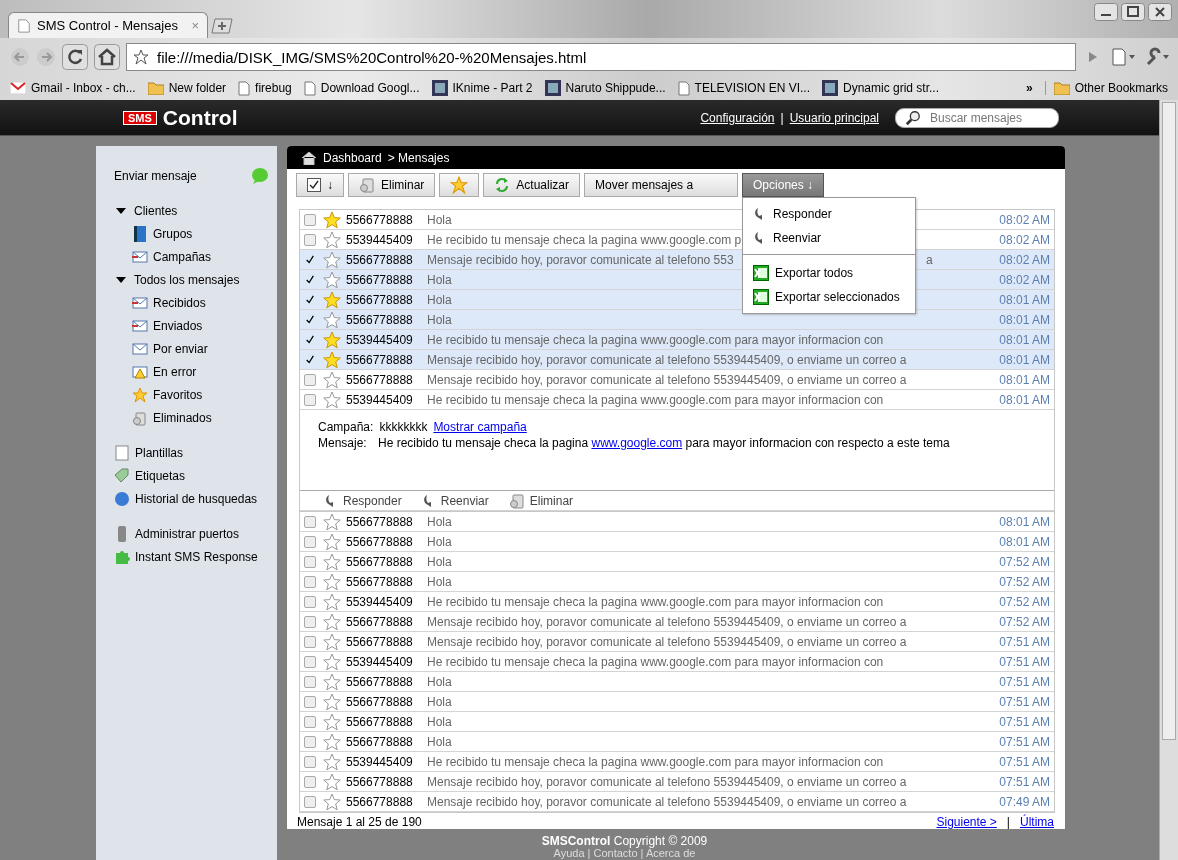 The width and height of the screenshot is (1178, 860). Describe the element at coordinates (222, 26) in the screenshot. I see `new-tab-button` at that location.